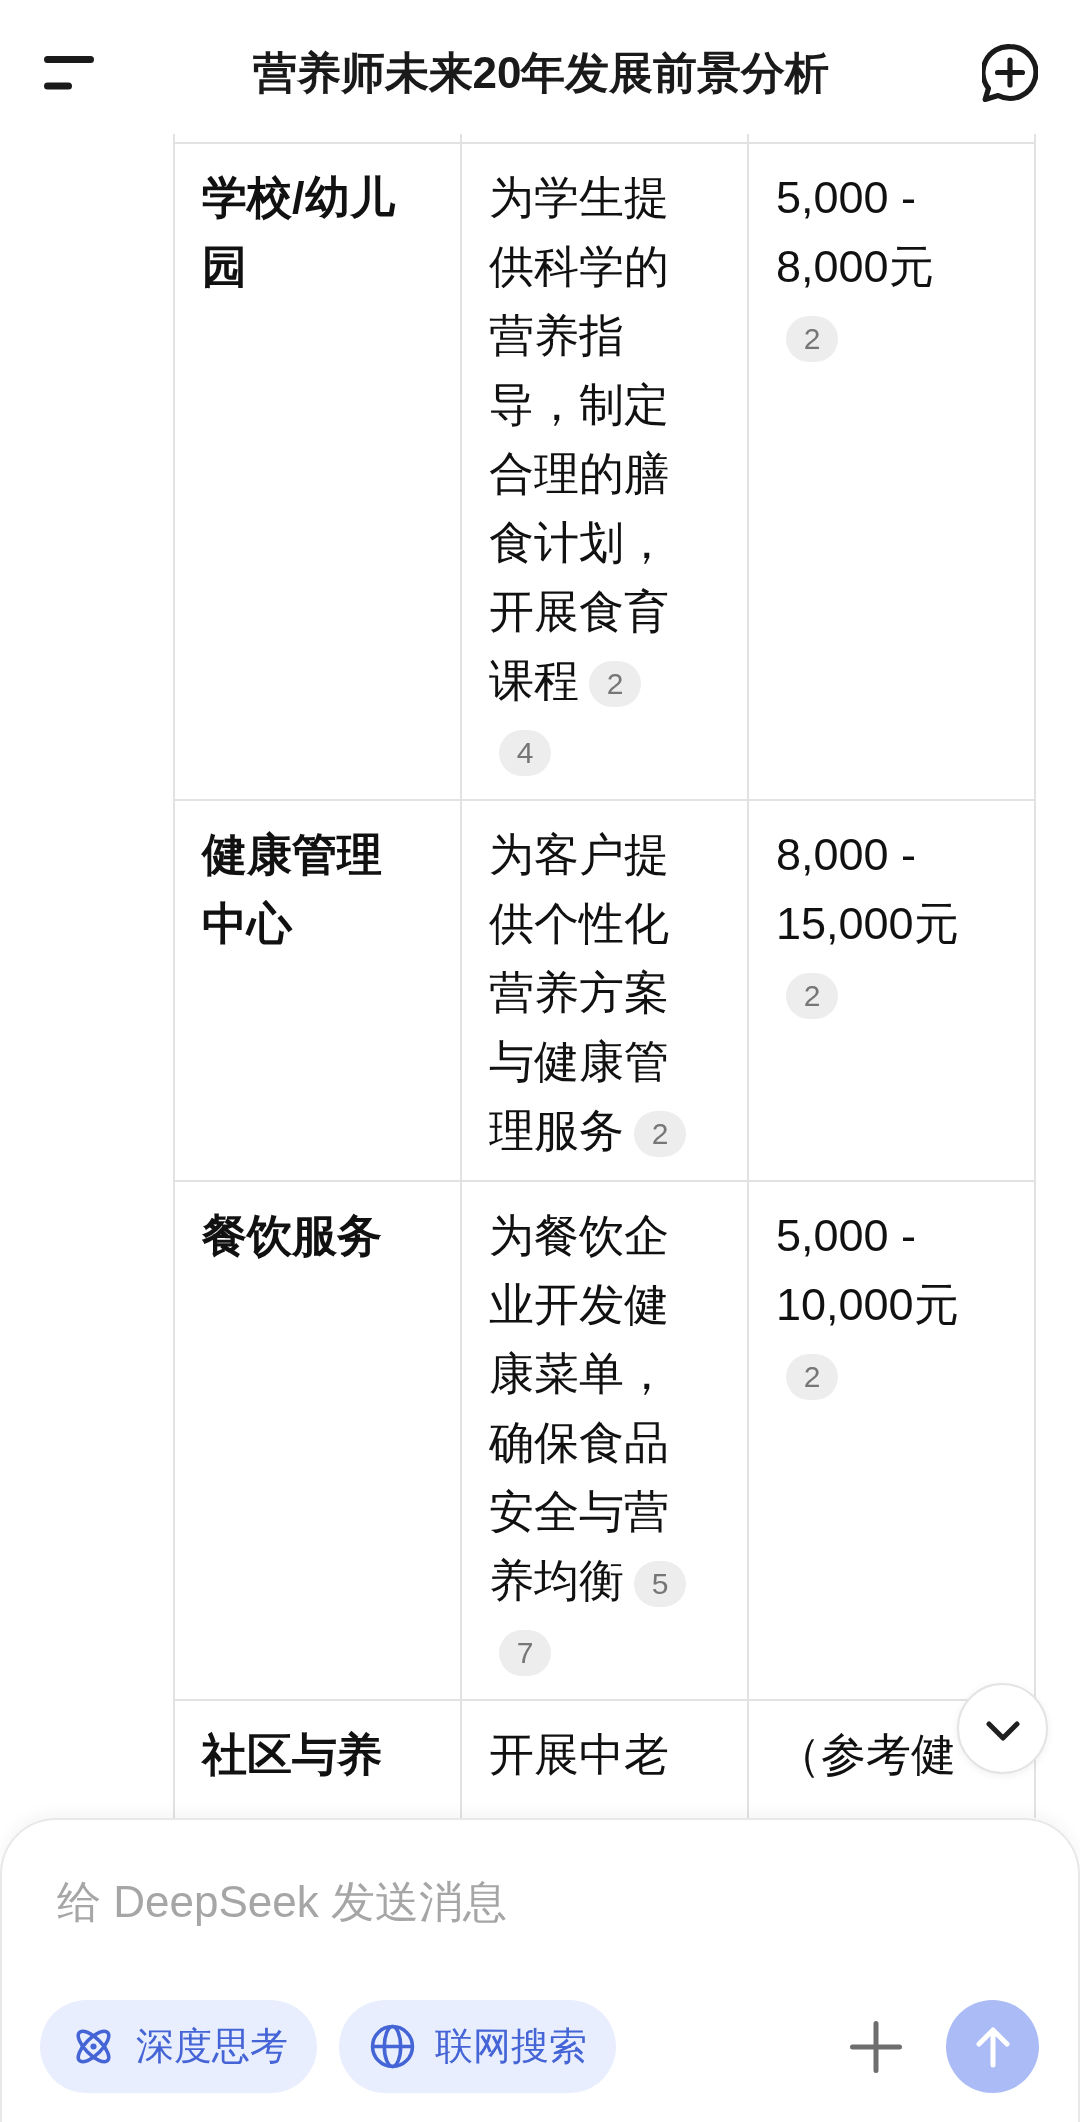 This screenshot has height=2122, width=1080. I want to click on table-cell: 学校/幼儿园, so click(318, 472).